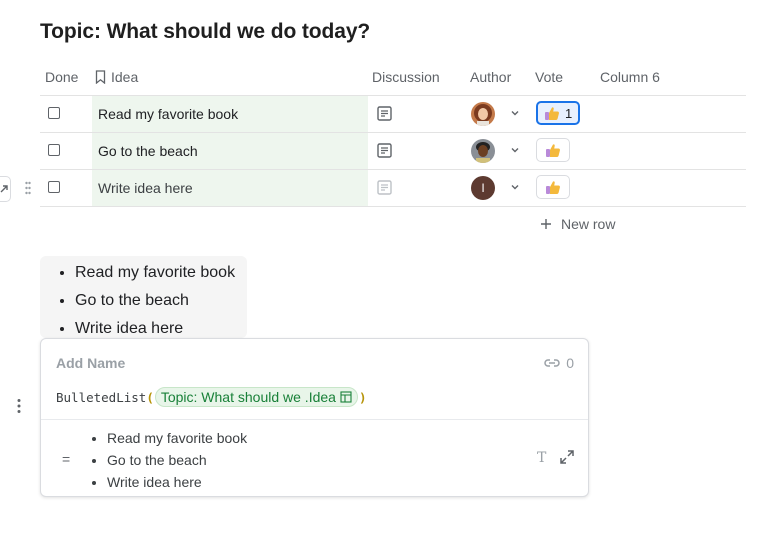  Describe the element at coordinates (541, 458) in the screenshot. I see `text-format-button: T` at that location.